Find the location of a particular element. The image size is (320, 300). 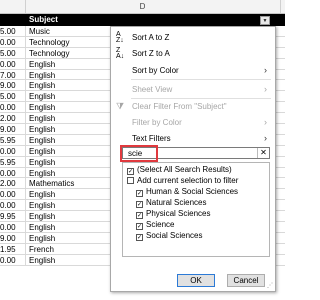

column-letter: D is located at coordinates (142, 6).